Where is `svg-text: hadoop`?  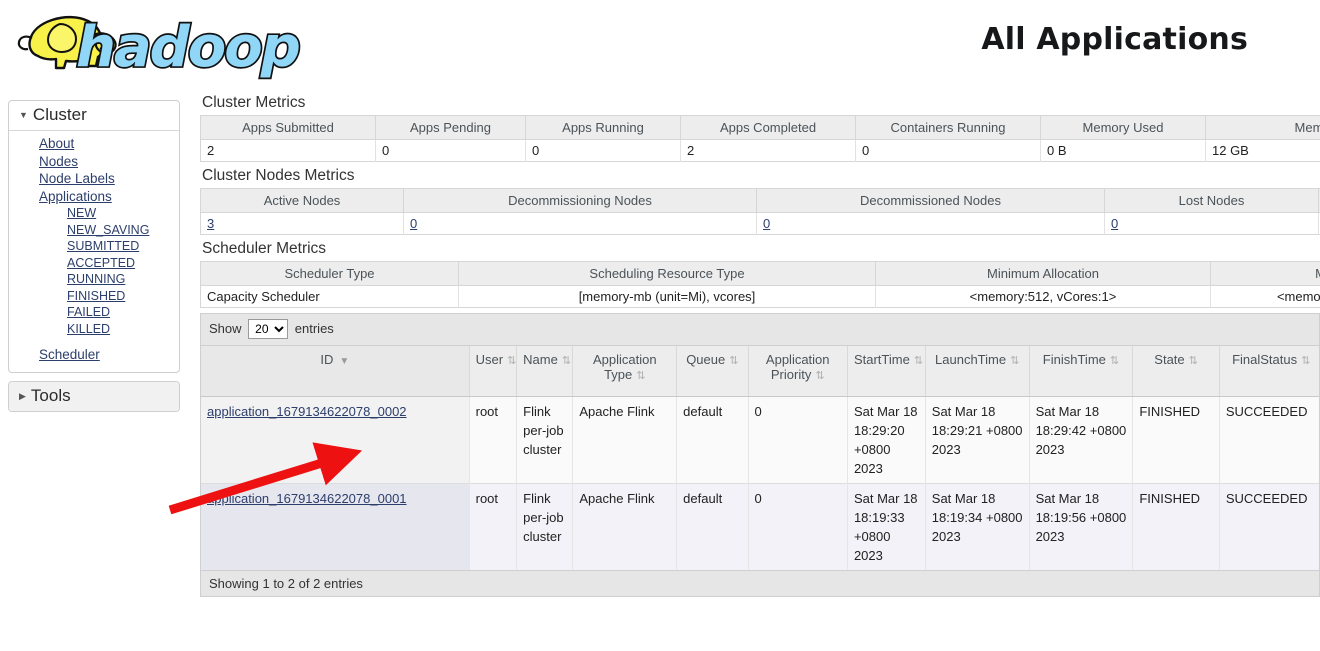 svg-text: hadoop is located at coordinates (187, 47).